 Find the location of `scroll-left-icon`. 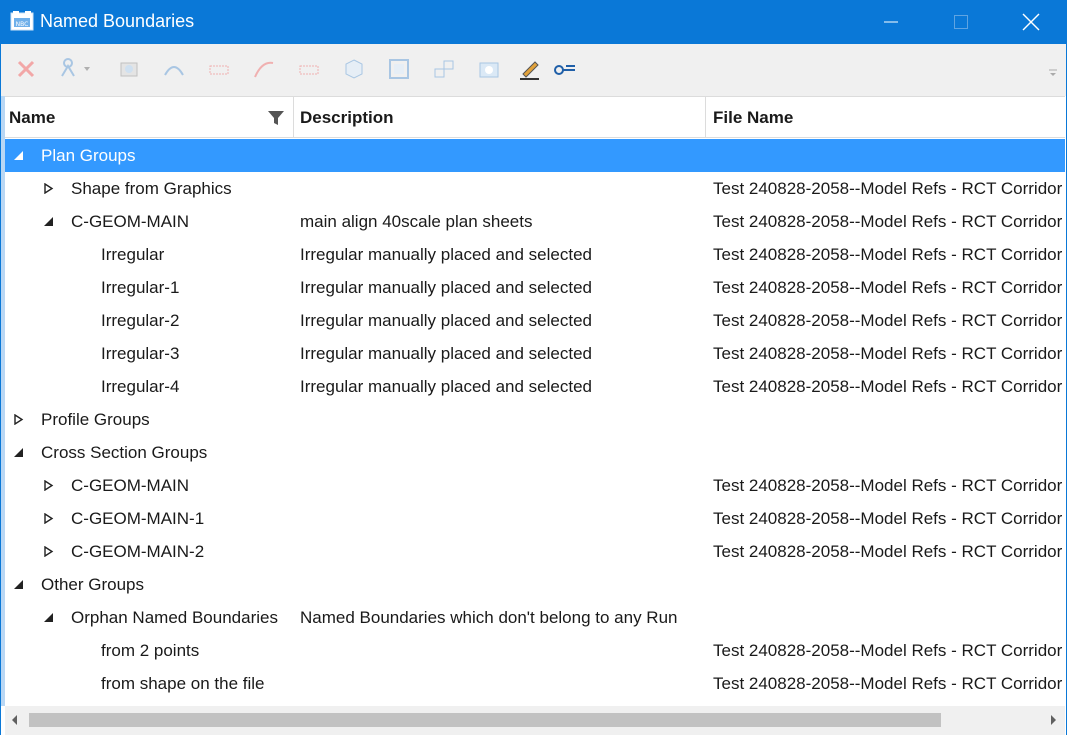

scroll-left-icon is located at coordinates (15, 720).